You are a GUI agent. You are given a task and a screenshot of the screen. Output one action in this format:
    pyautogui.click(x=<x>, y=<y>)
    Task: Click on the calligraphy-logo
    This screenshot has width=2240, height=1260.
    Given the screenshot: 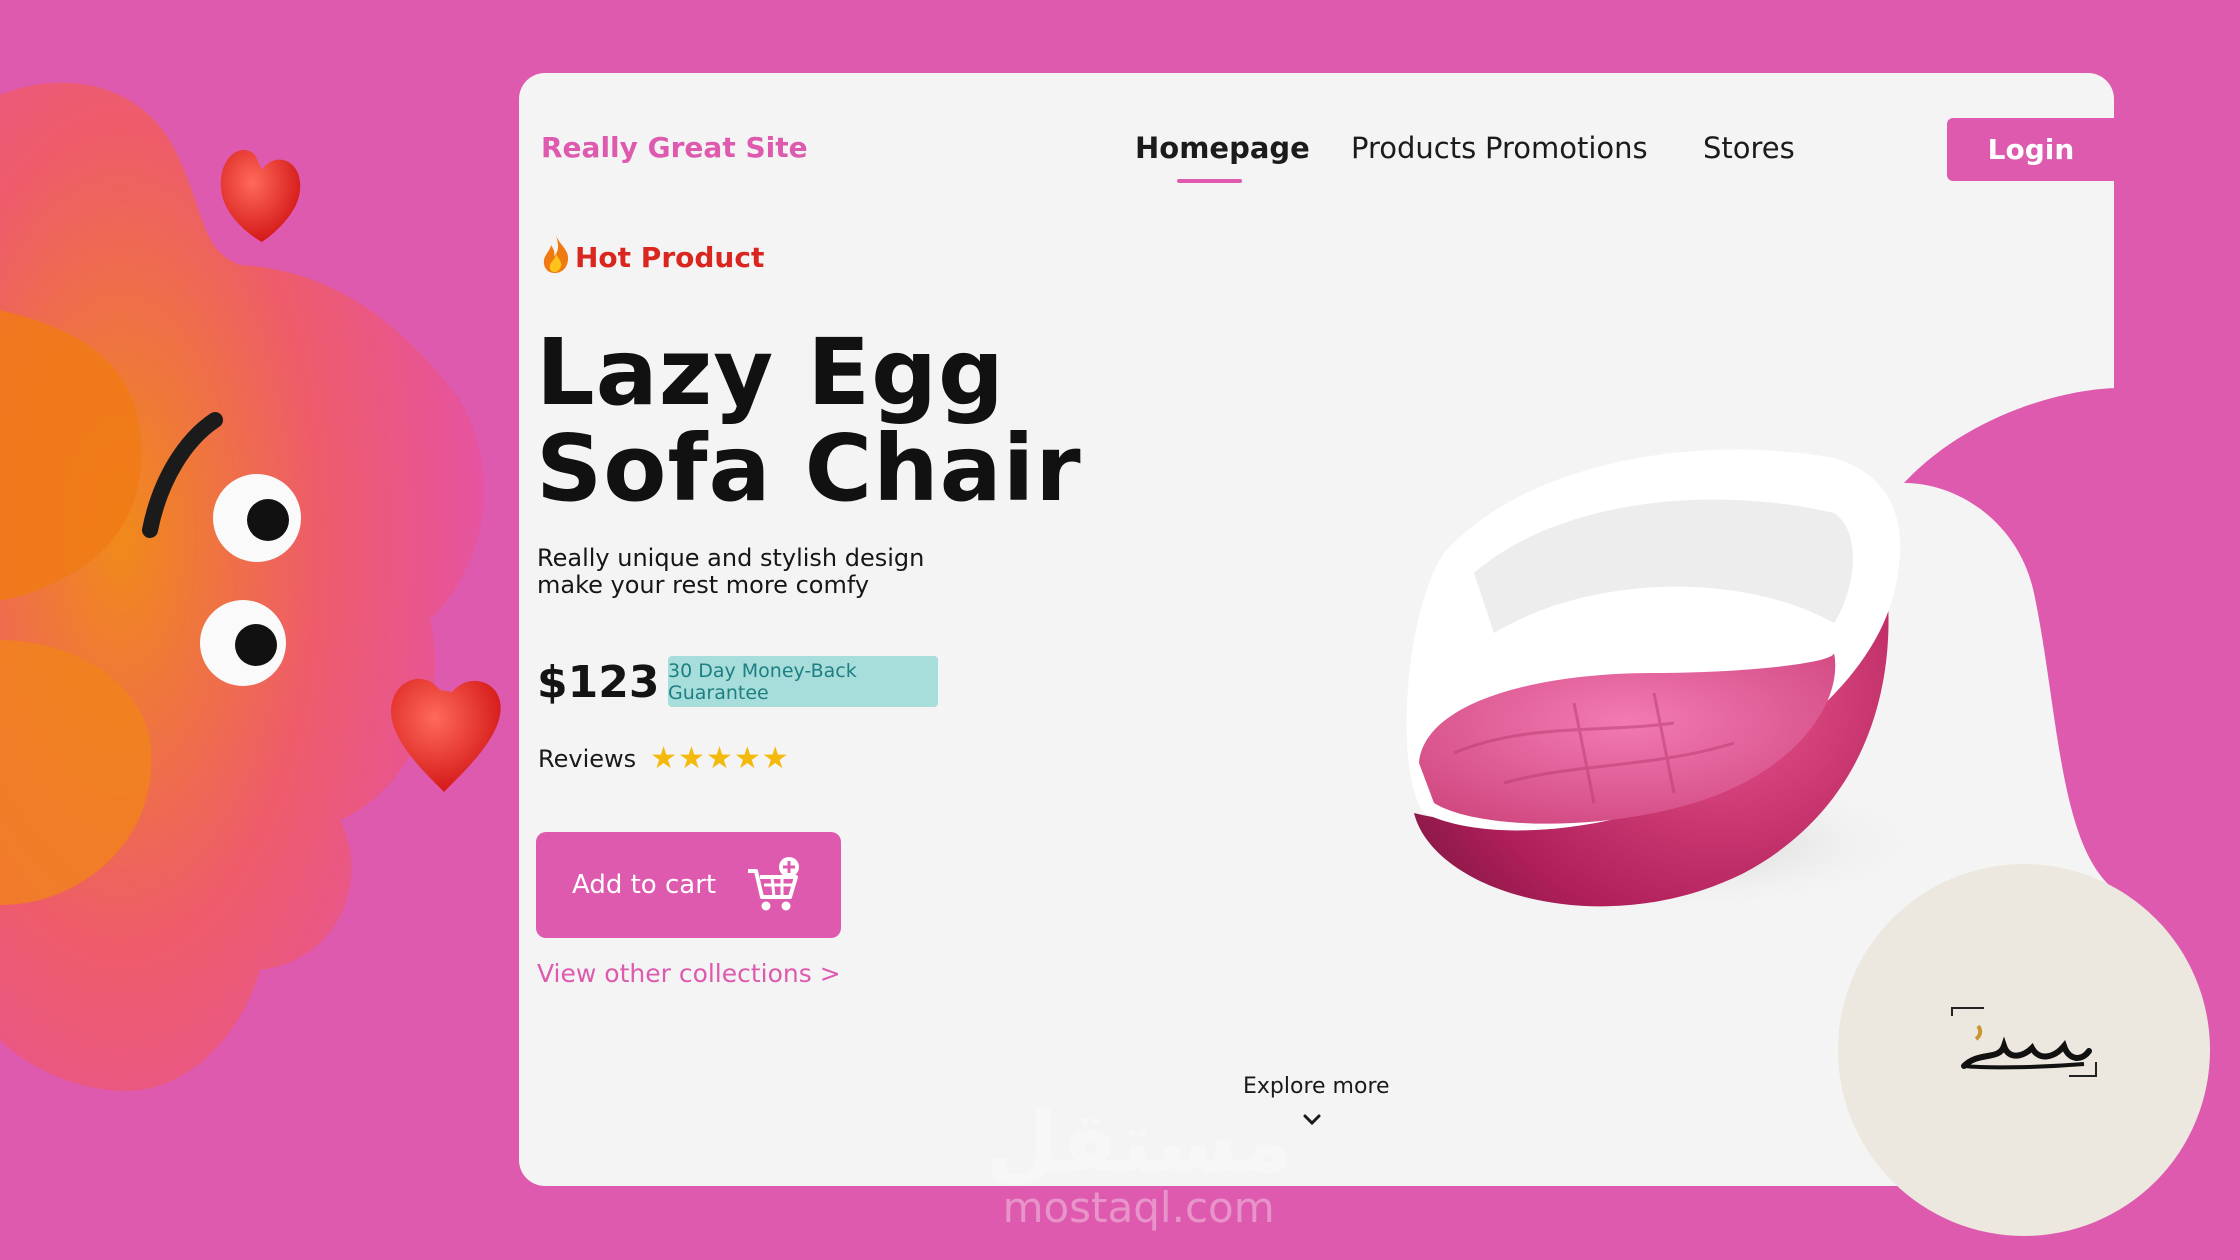 What is the action you would take?
    pyautogui.click(x=2024, y=1042)
    